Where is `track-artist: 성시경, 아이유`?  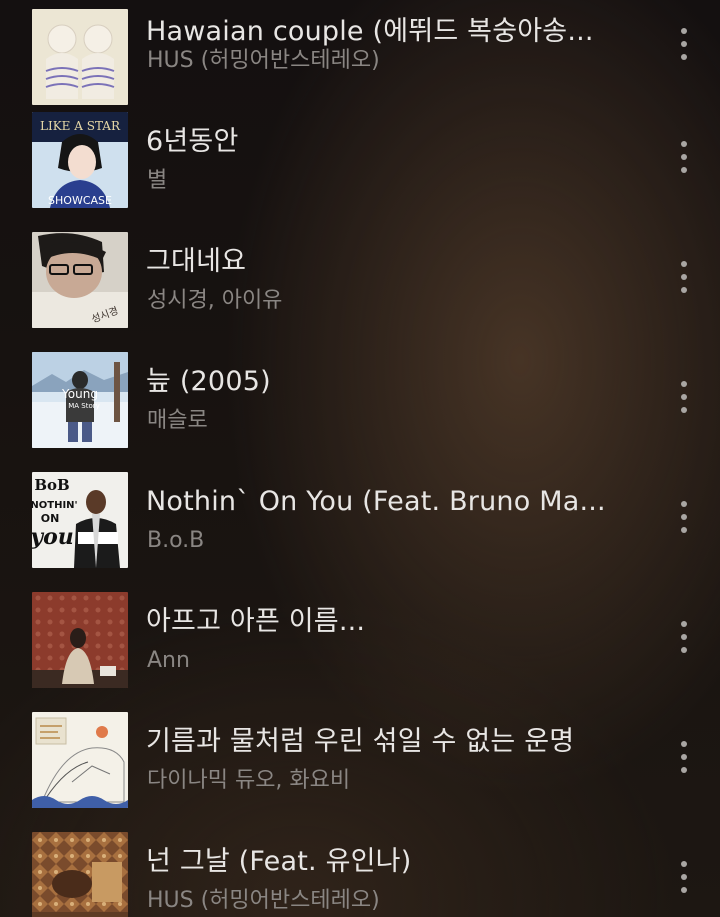
track-artist: 성시경, 아이유 is located at coordinates (215, 300).